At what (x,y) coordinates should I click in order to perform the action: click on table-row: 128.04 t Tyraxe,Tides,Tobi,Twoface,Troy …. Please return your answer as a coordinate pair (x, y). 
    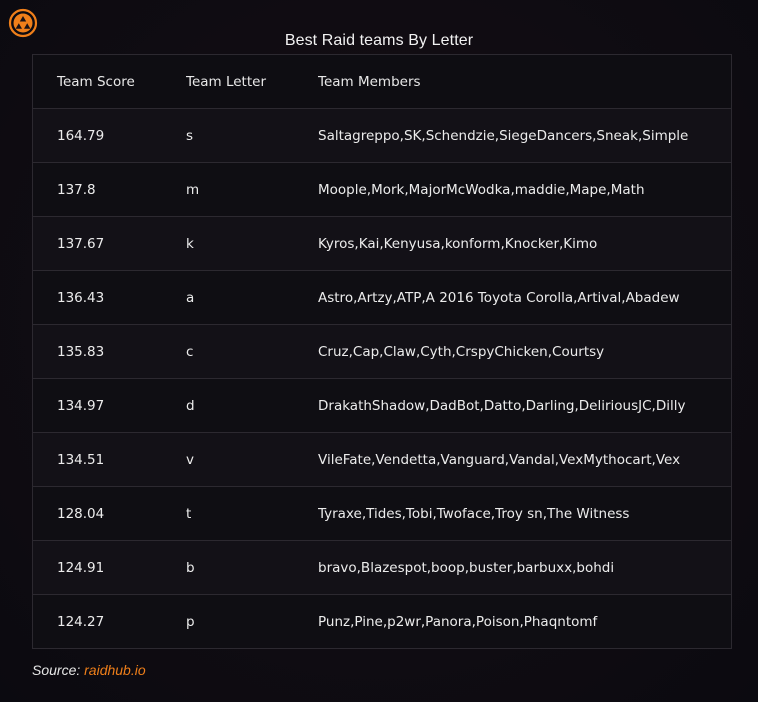
    Looking at the image, I should click on (382, 513).